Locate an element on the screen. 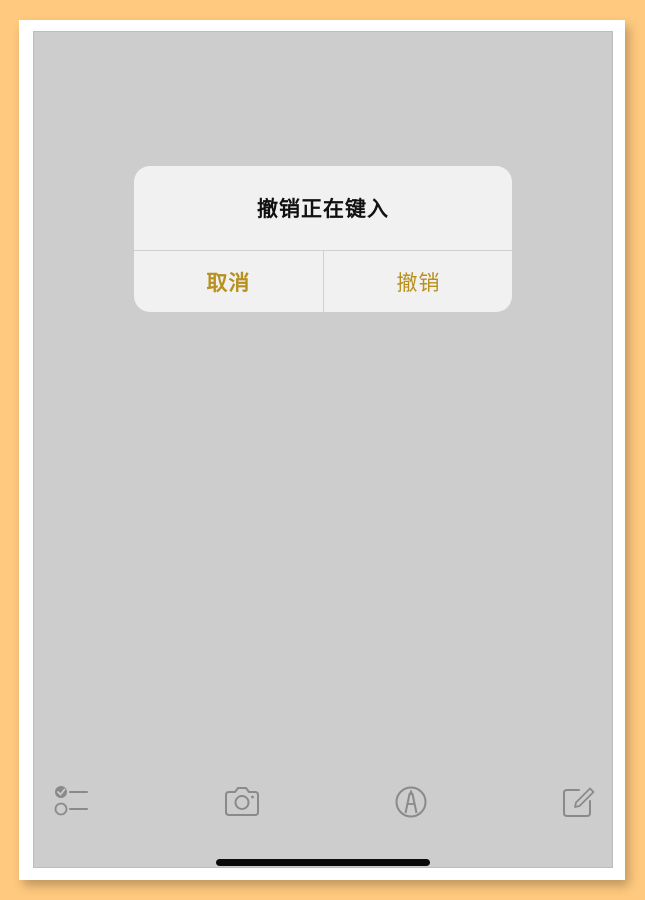 The width and height of the screenshot is (645, 900). markup-icon is located at coordinates (411, 802).